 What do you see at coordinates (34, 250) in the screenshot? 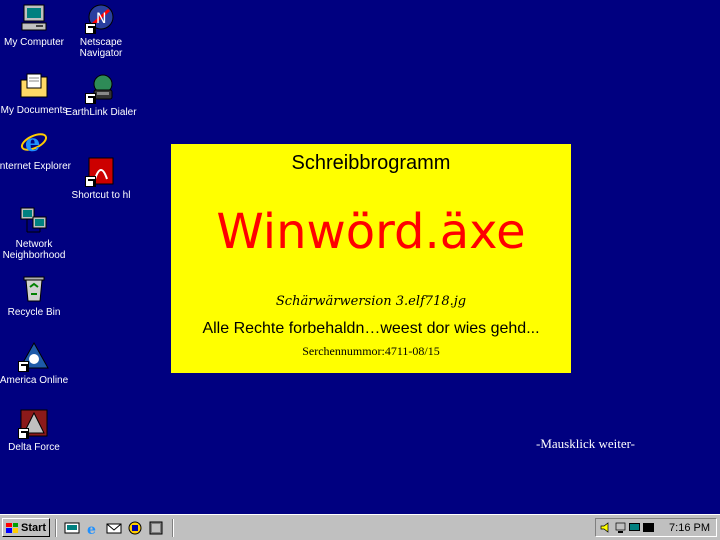
I see `desktop-icon-label: Network Neighborhood` at bounding box center [34, 250].